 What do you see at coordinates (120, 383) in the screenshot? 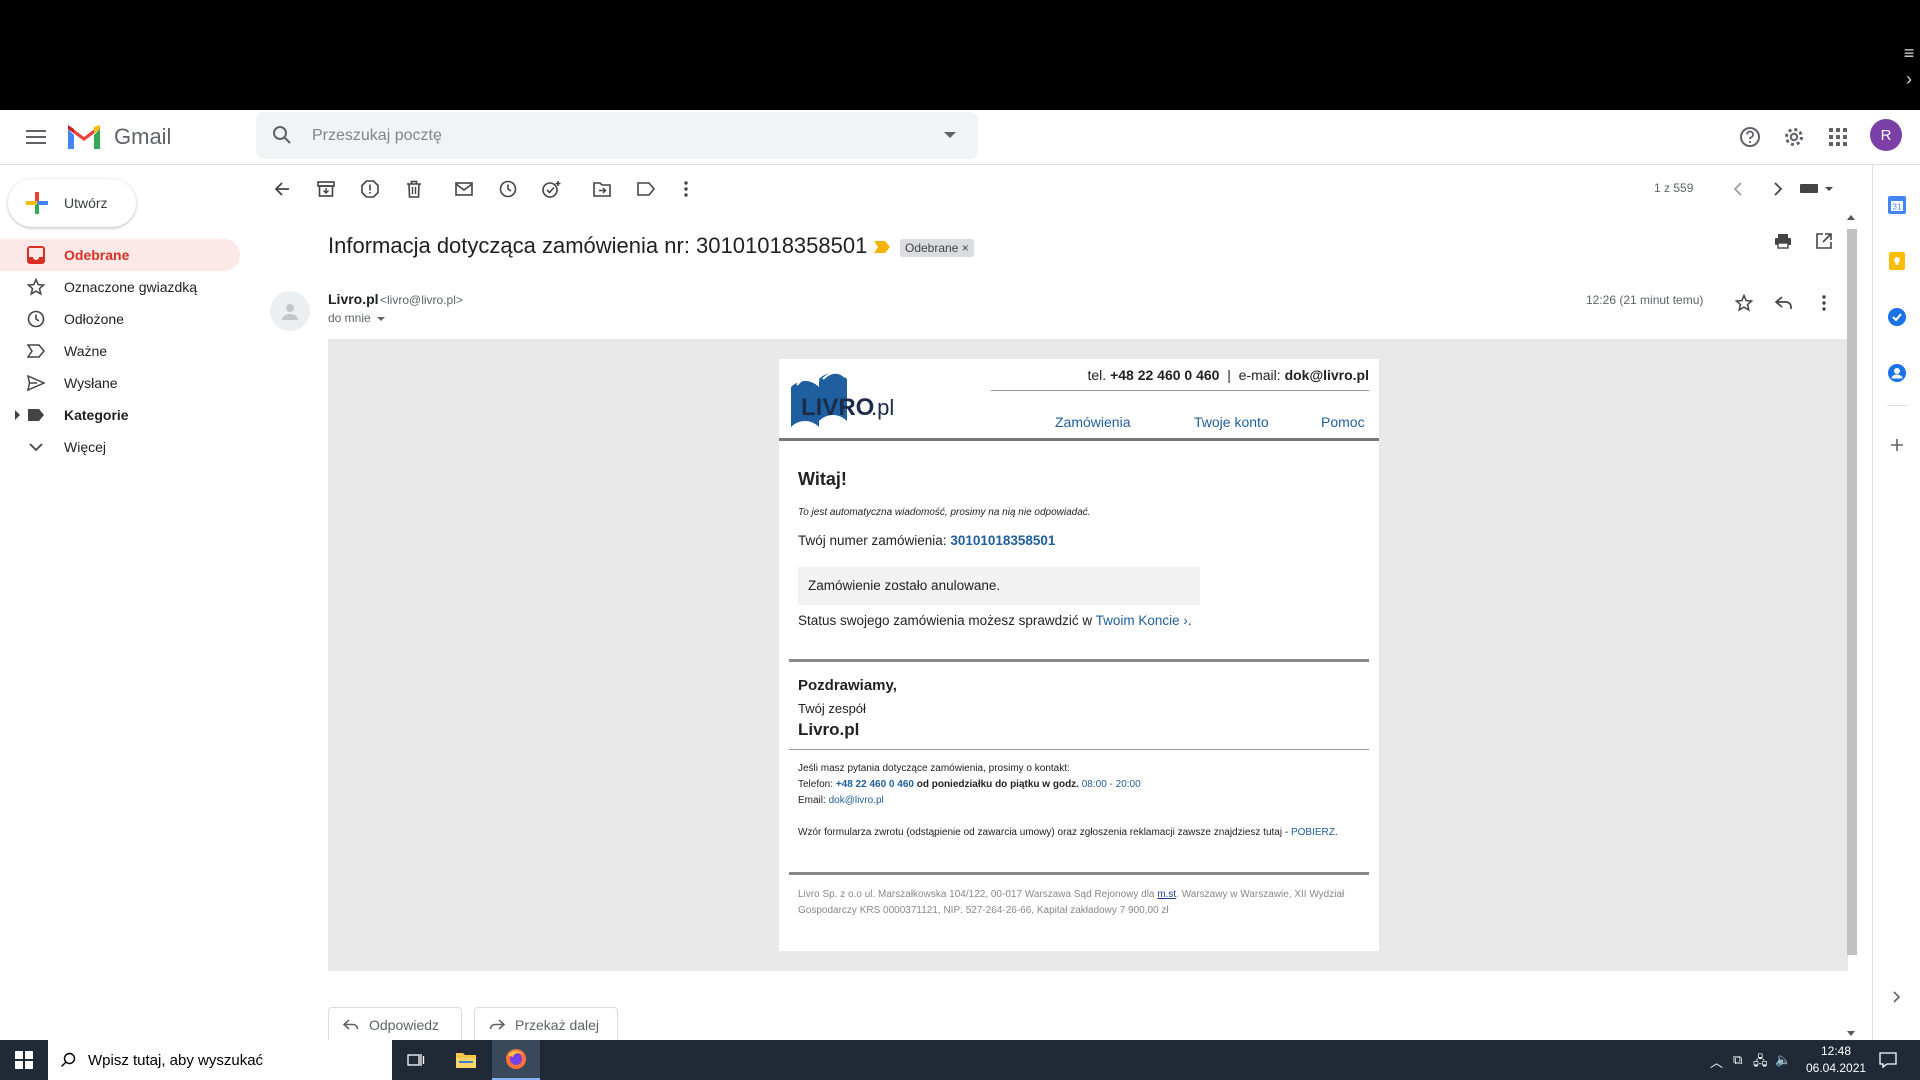
I see `sidebar-item-sent: Wysłane` at bounding box center [120, 383].